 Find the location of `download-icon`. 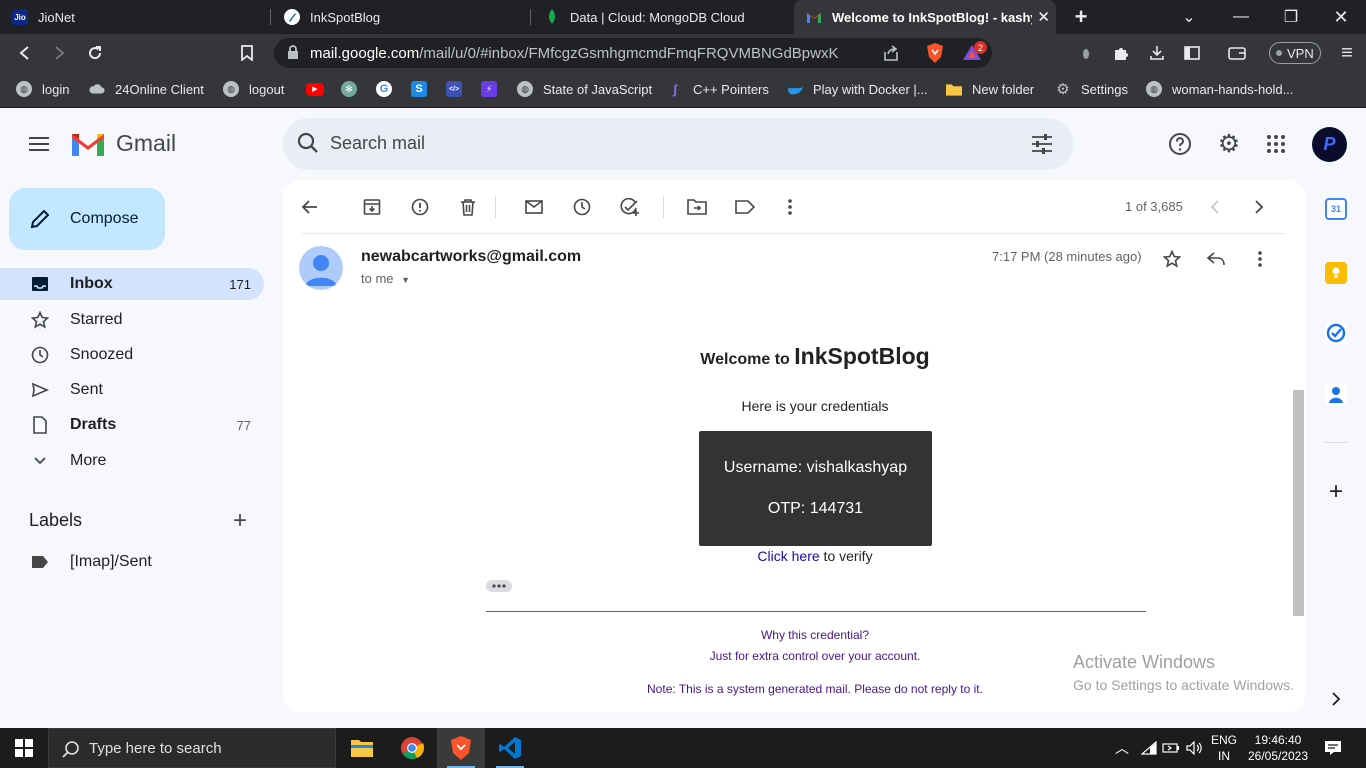

download-icon is located at coordinates (1157, 53).